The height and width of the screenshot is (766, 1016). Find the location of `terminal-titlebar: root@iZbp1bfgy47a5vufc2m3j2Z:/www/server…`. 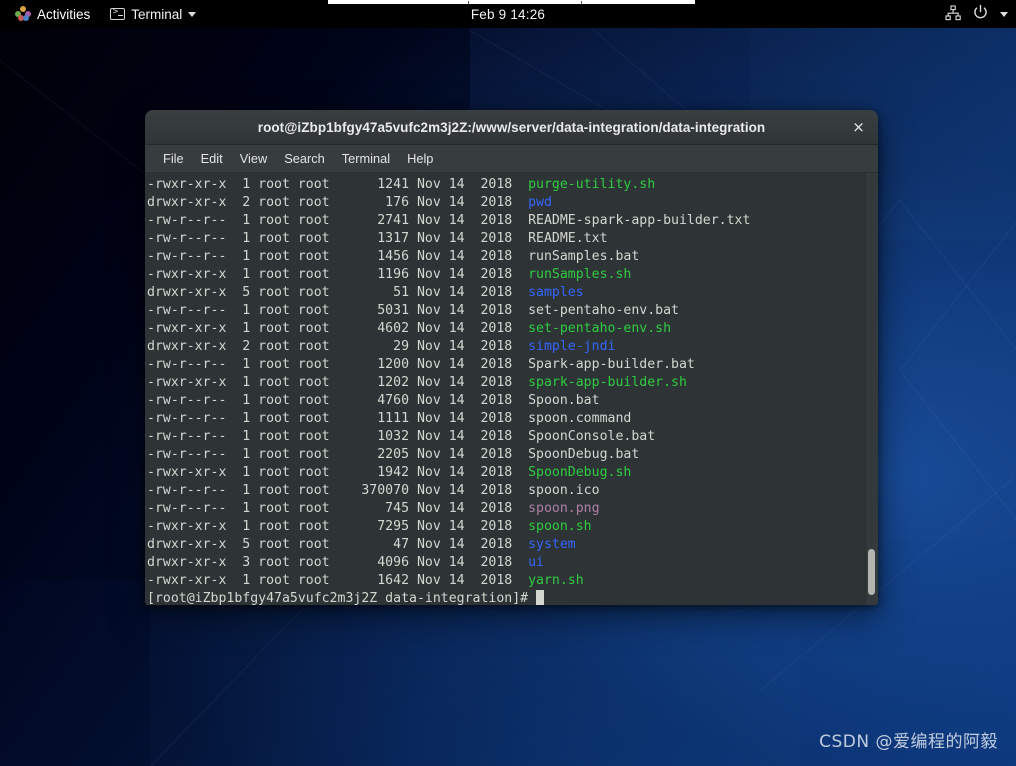

terminal-titlebar: root@iZbp1bfgy47a5vufc2m3j2Z:/www/server… is located at coordinates (511, 127).